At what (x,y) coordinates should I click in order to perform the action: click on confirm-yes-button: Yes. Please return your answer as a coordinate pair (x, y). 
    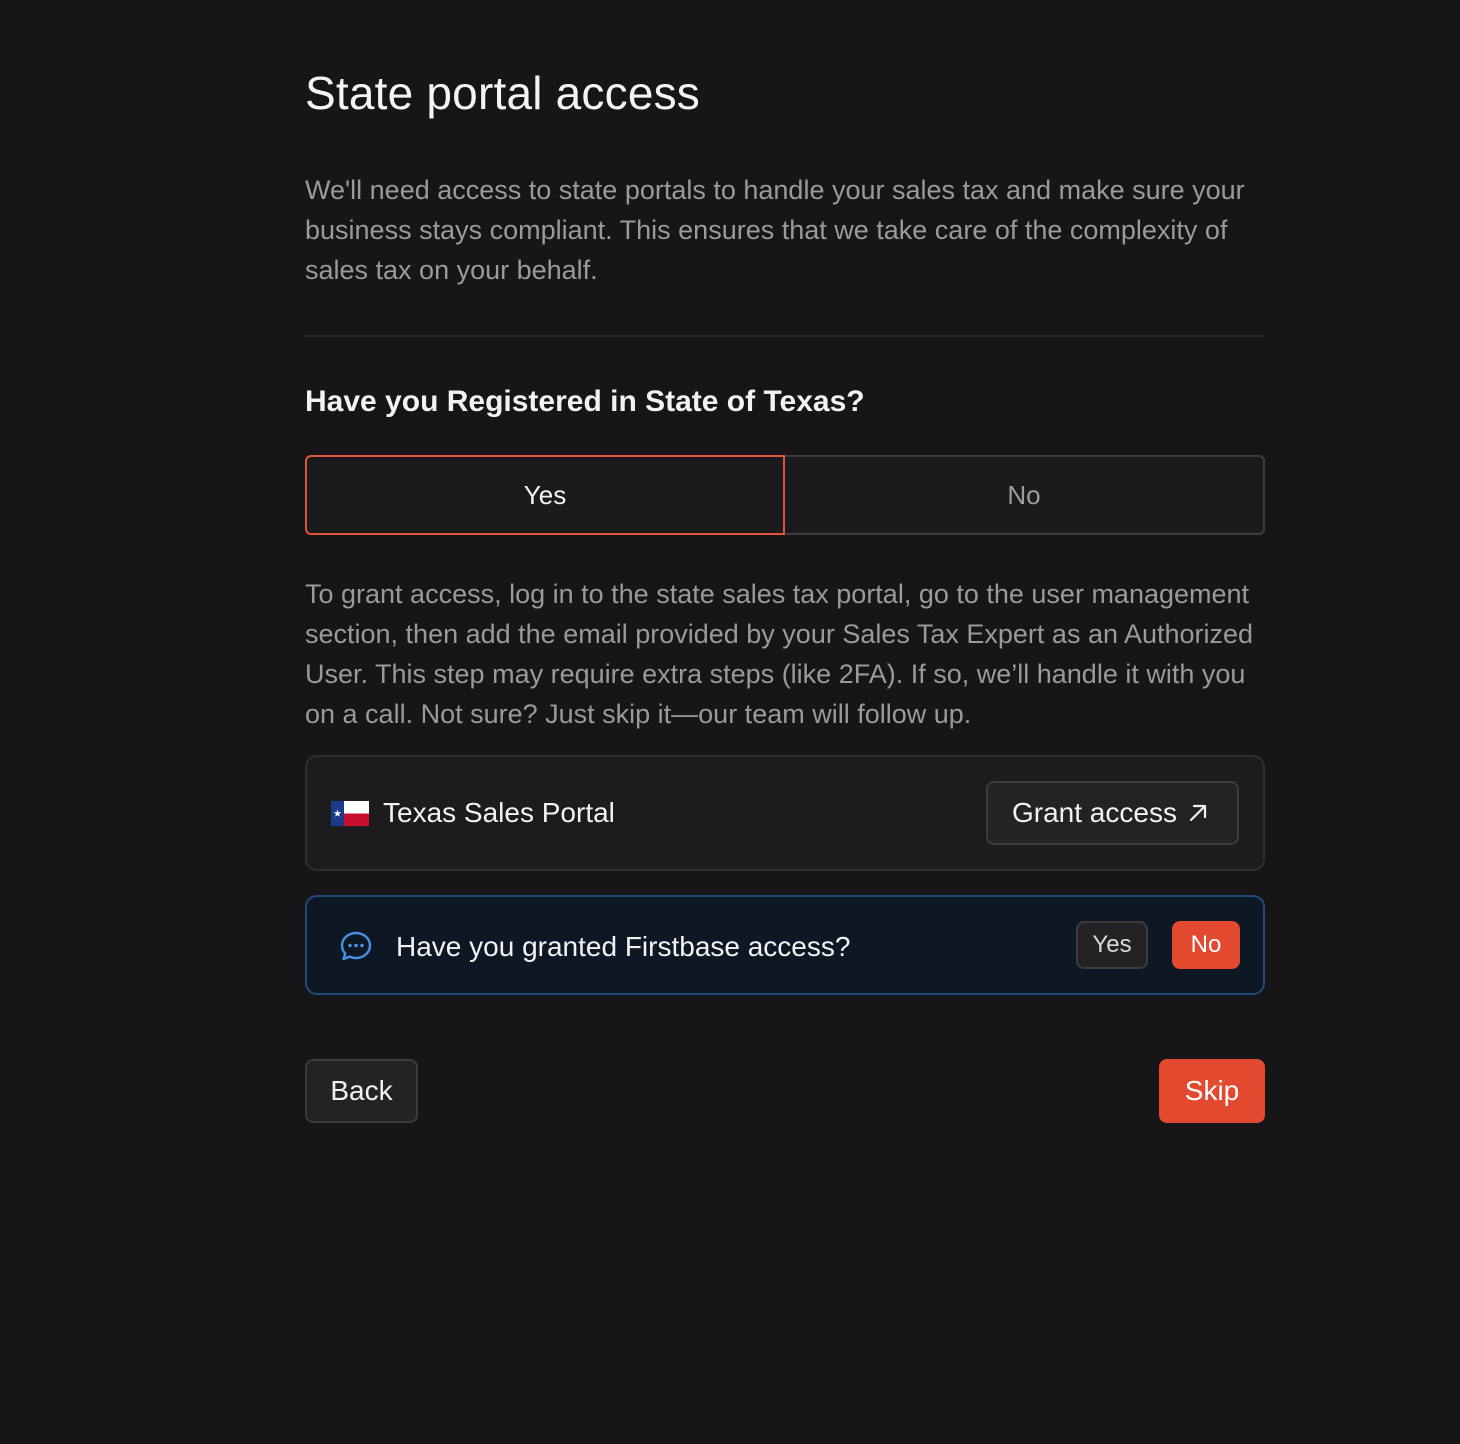
    Looking at the image, I should click on (1112, 945).